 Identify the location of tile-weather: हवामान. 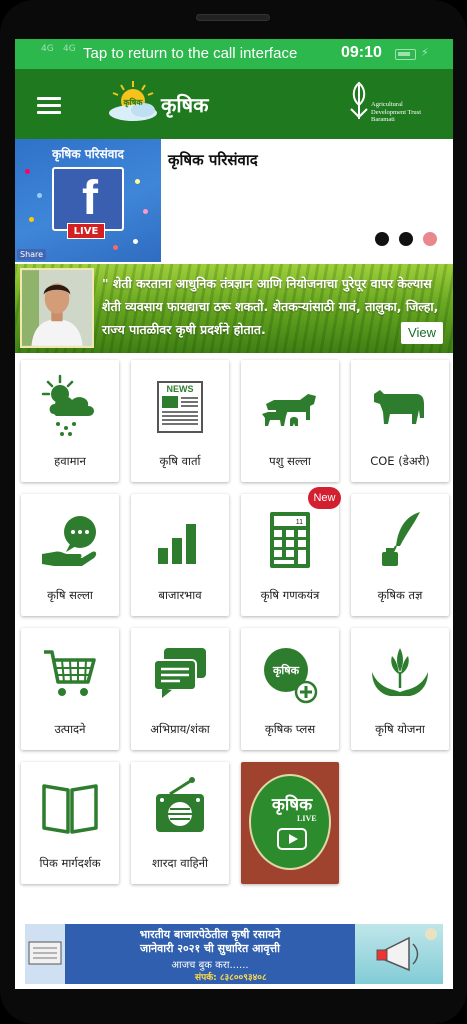
(70, 421).